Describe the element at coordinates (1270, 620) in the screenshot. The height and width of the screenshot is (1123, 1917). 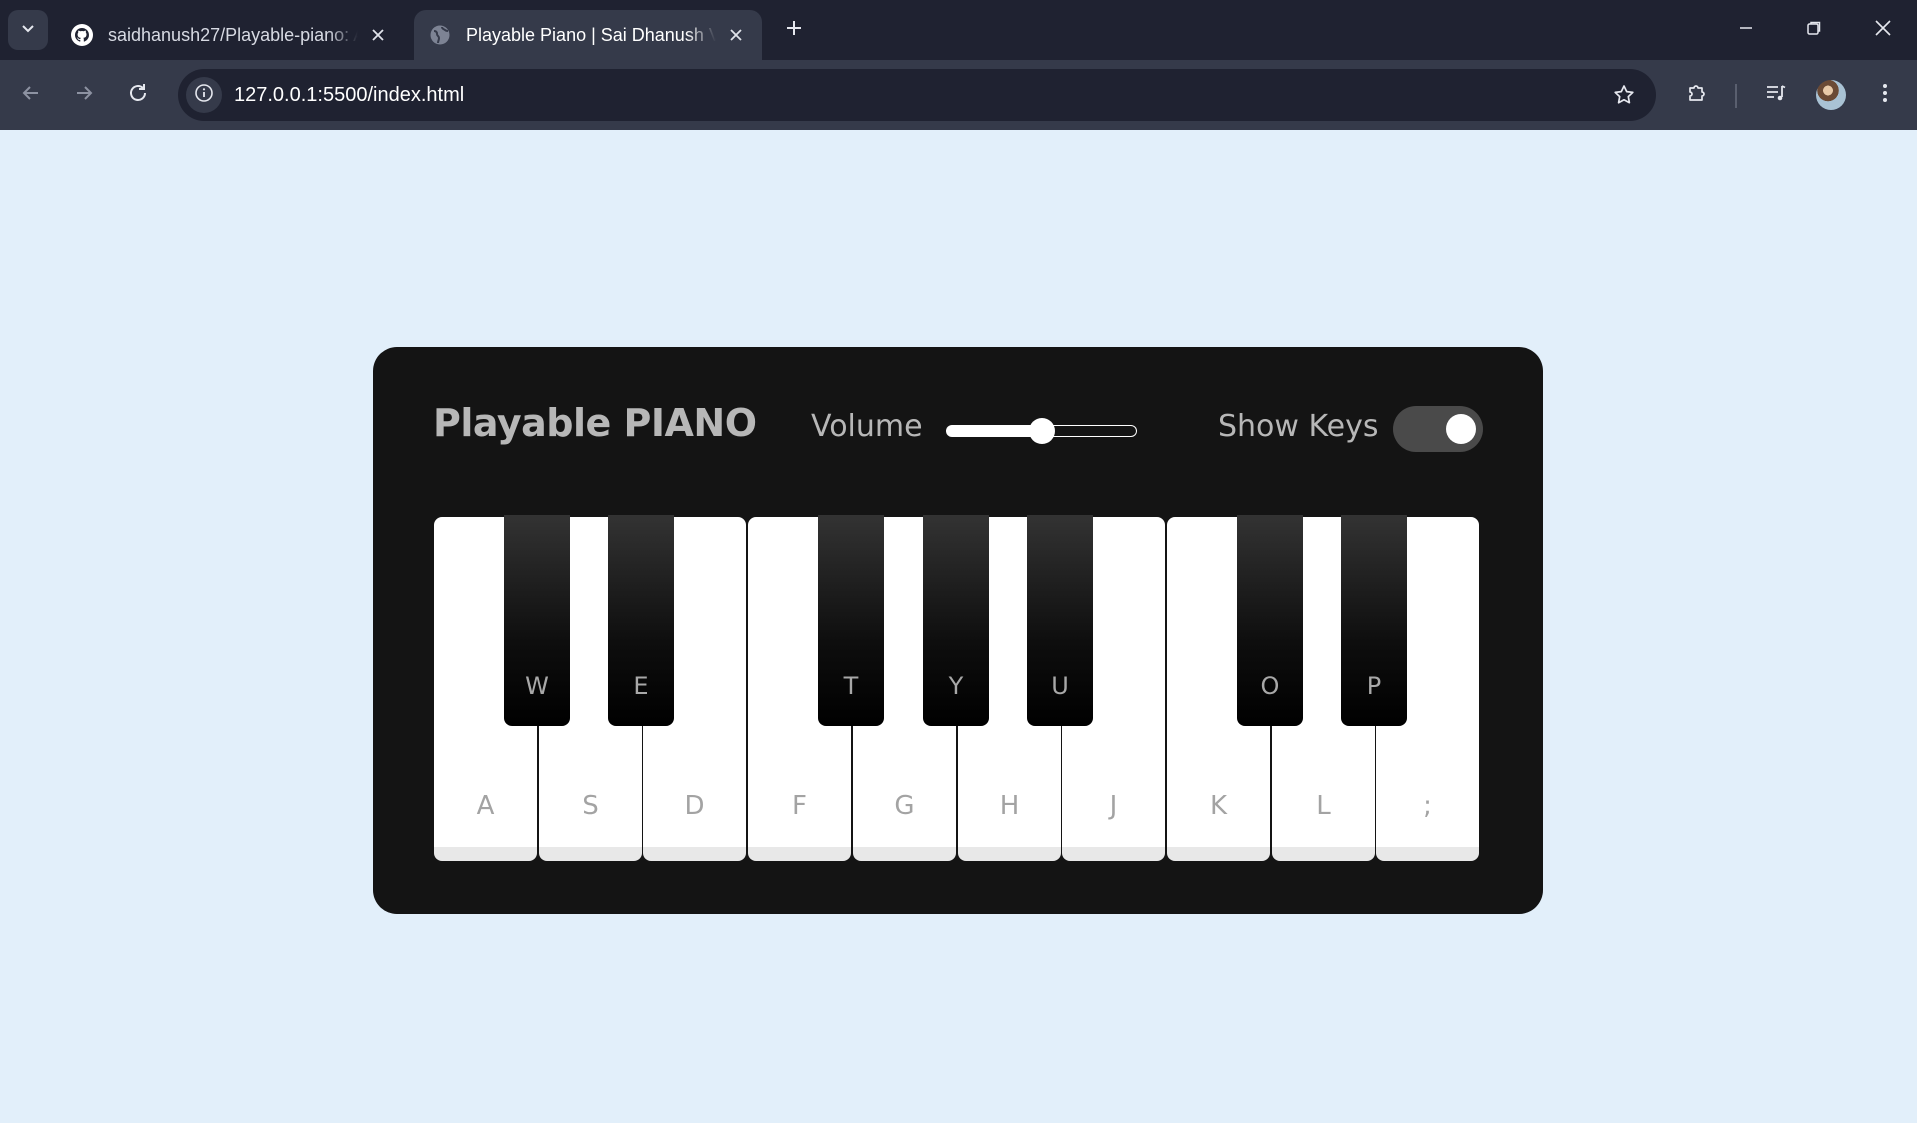
I see `piano-black-key: O` at that location.